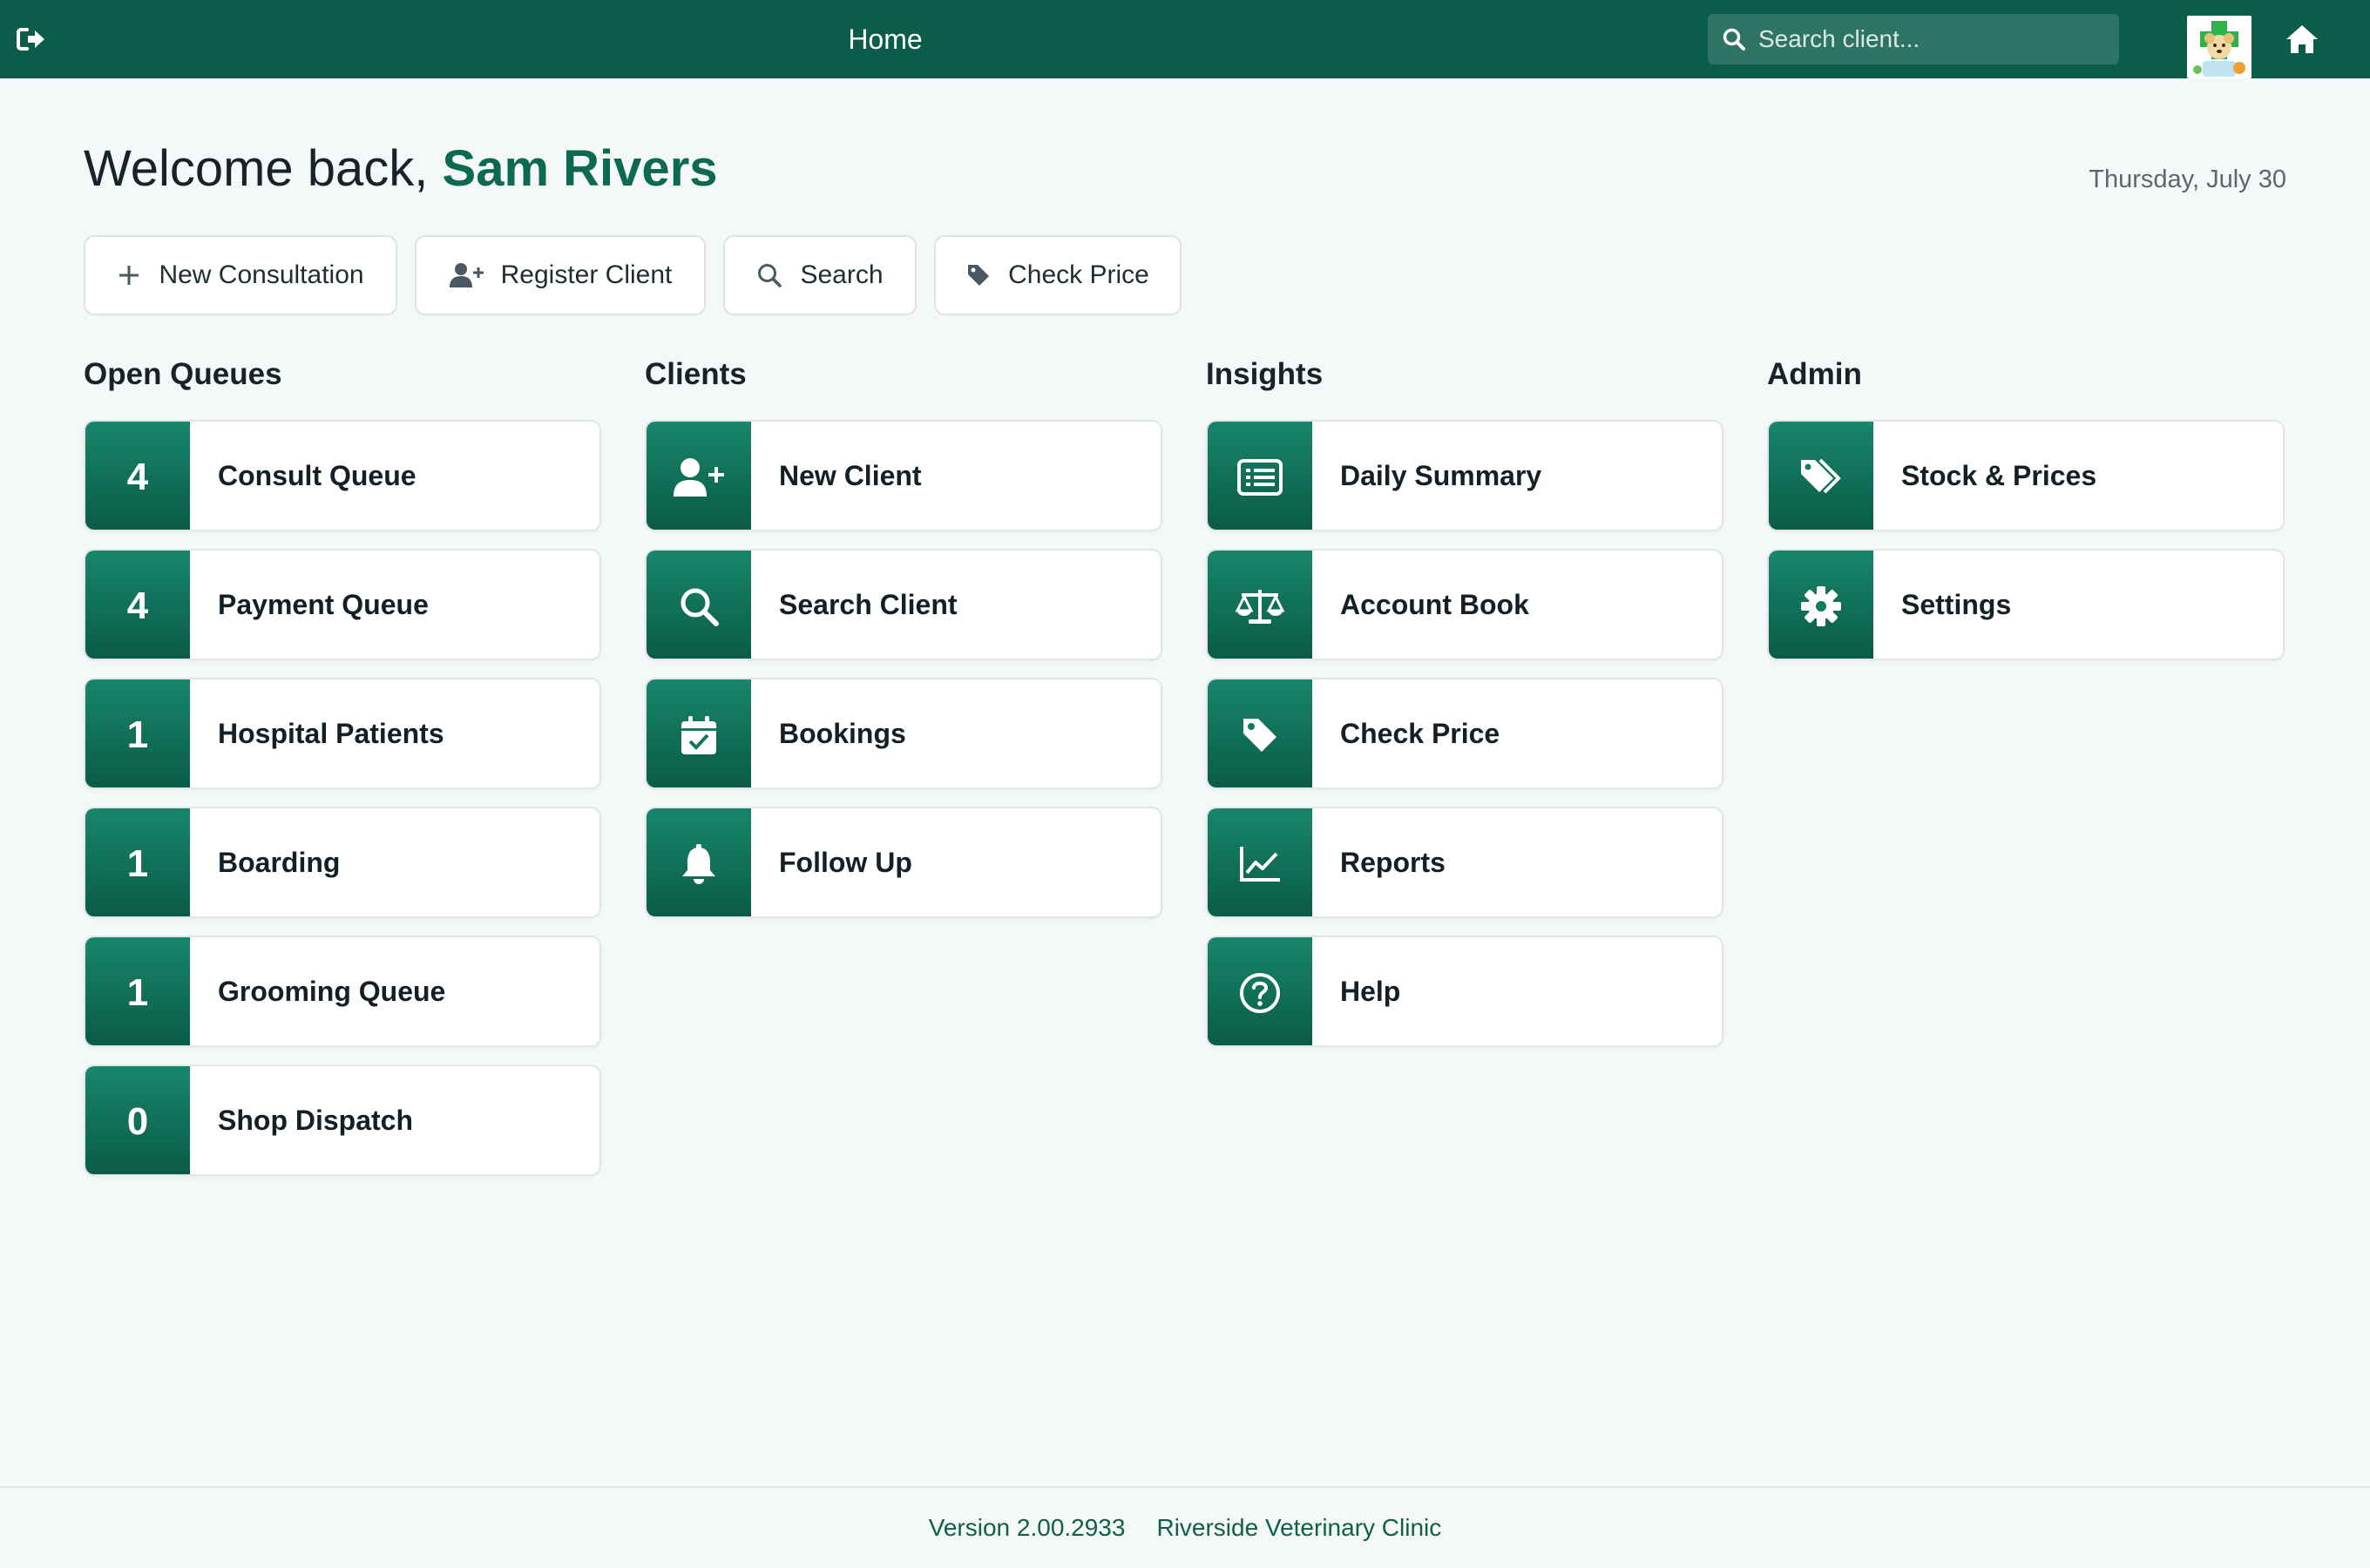  What do you see at coordinates (2026, 604) in the screenshot?
I see `settings-card: Settings` at bounding box center [2026, 604].